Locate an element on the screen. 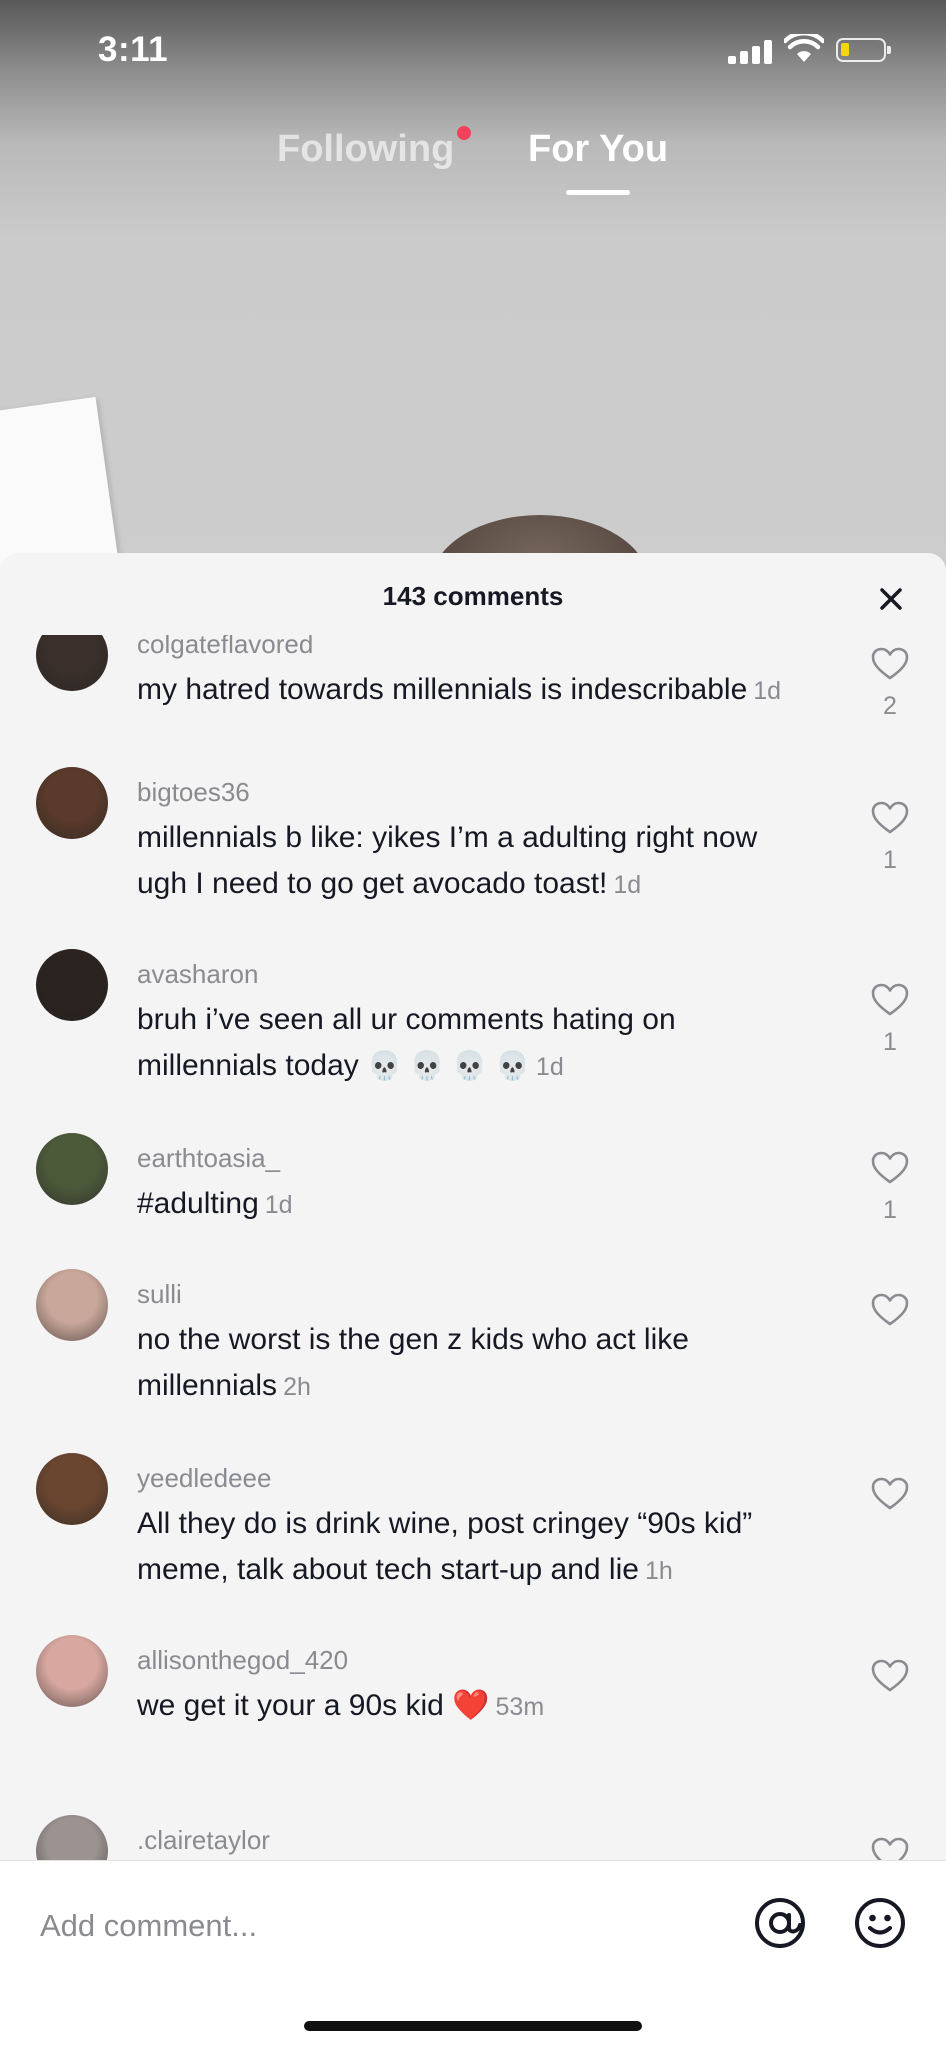 This screenshot has height=2049, width=946. feed-tabs: Following For You is located at coordinates (473, 163).